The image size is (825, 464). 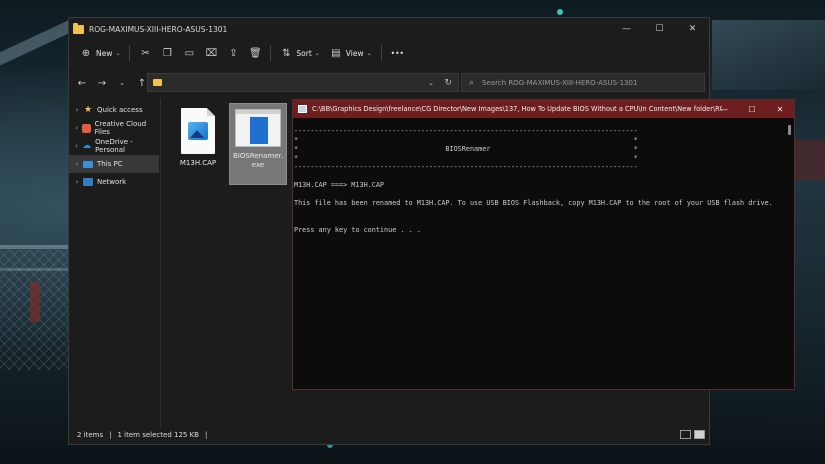 What do you see at coordinates (102, 83) in the screenshot?
I see `forward-button: →` at bounding box center [102, 83].